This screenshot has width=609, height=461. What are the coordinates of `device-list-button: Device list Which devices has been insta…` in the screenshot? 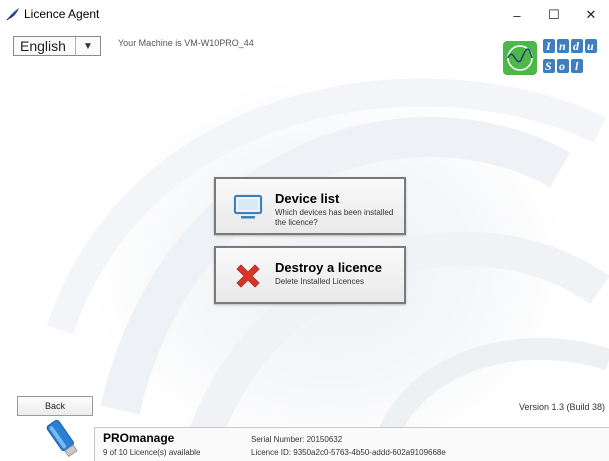 It's located at (310, 206).